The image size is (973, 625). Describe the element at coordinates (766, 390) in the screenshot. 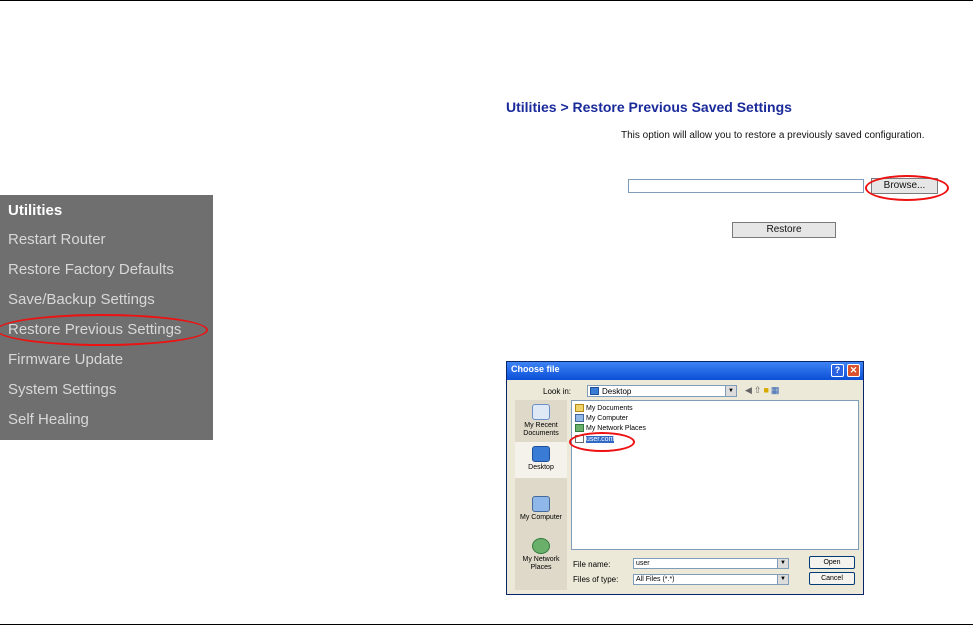

I see `new-folder-icon: ■` at that location.